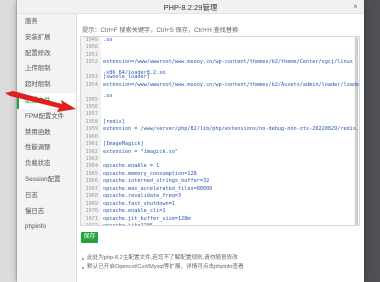 The width and height of the screenshot is (380, 282). Describe the element at coordinates (134, 211) in the screenshot. I see `code-text: opcache.enable_cli=1` at that location.